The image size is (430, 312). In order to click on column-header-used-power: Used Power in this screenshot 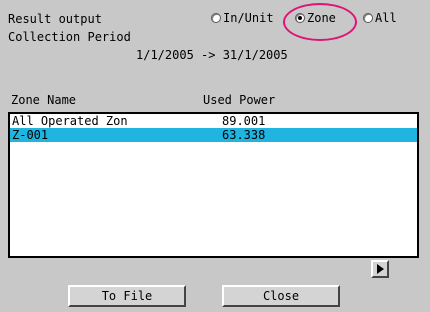, I will do `click(239, 100)`.